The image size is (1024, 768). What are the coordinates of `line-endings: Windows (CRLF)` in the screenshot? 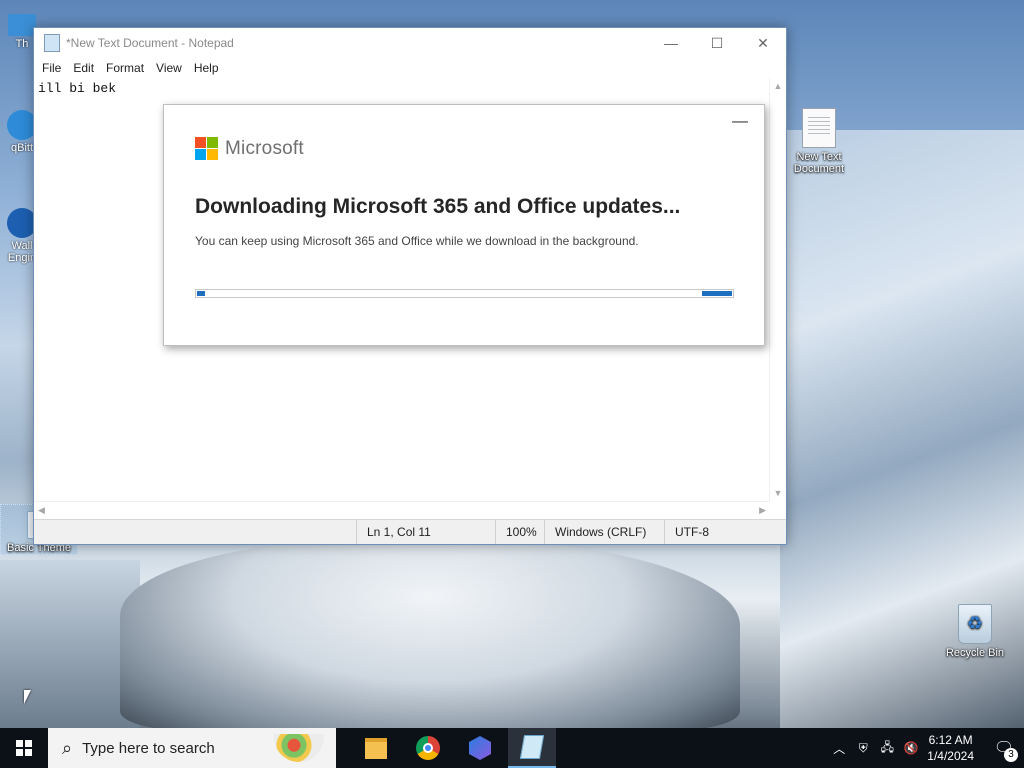 It's located at (595, 532).